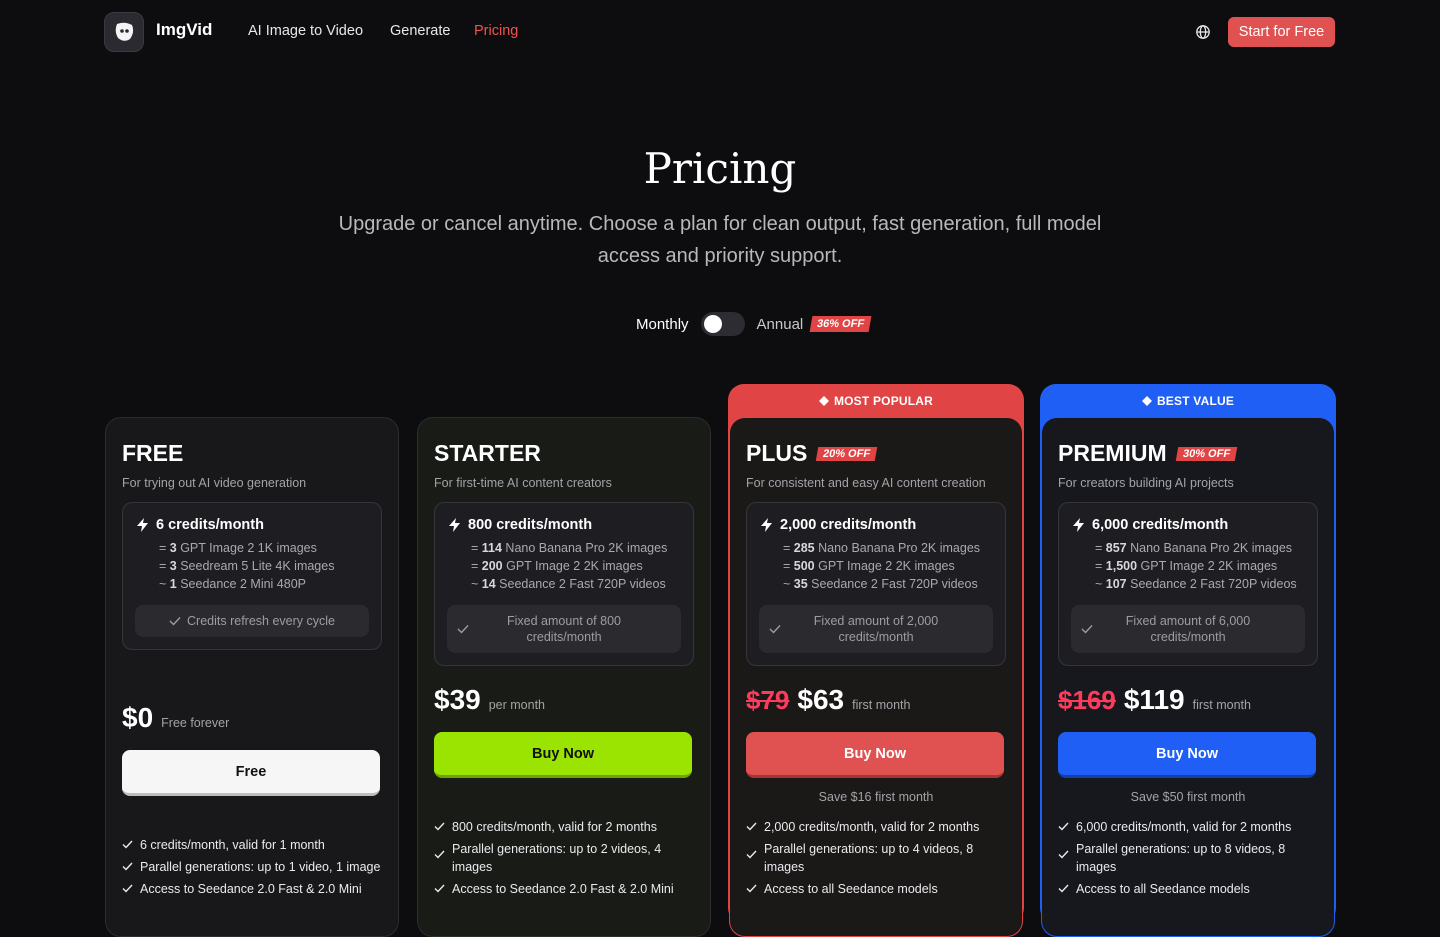 The width and height of the screenshot is (1440, 937). Describe the element at coordinates (568, 584) in the screenshot. I see `credit-breakdown-line: ~ 14 Seedance 2 Fast 720P videos` at that location.